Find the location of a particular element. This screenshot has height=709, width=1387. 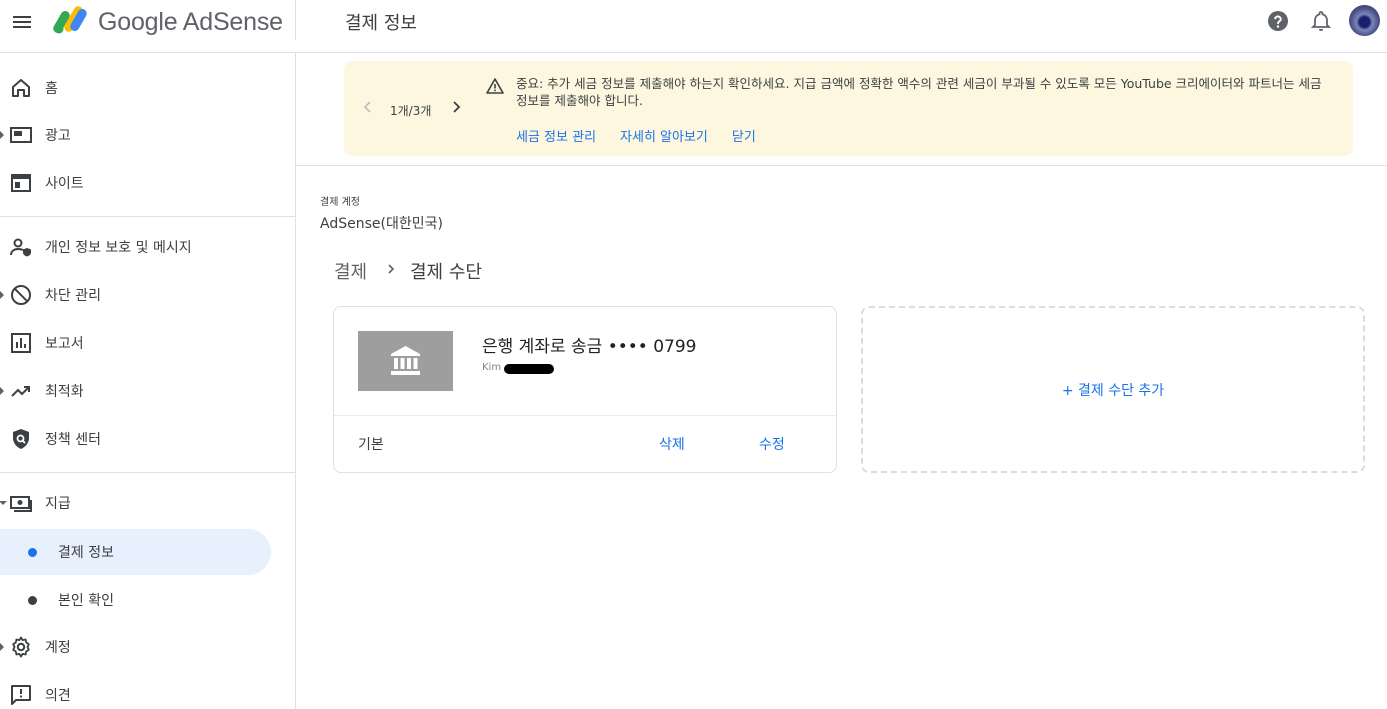

dot-icon is located at coordinates (32, 600).